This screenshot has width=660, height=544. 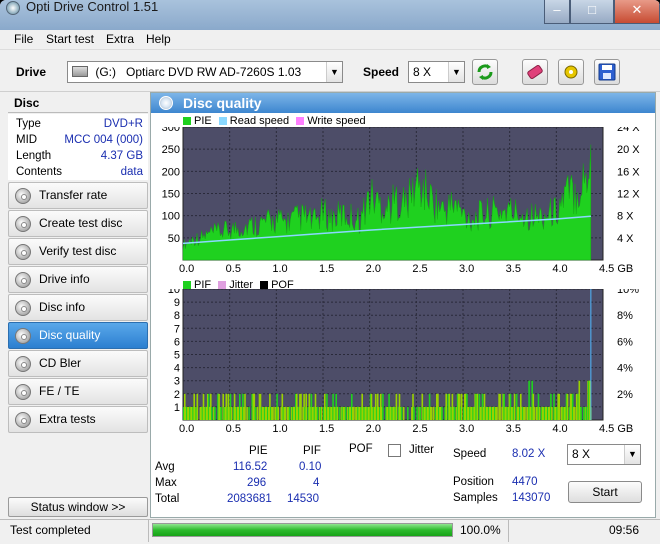 What do you see at coordinates (171, 217) in the screenshot?
I see `y-tick-label: 100` at bounding box center [171, 217].